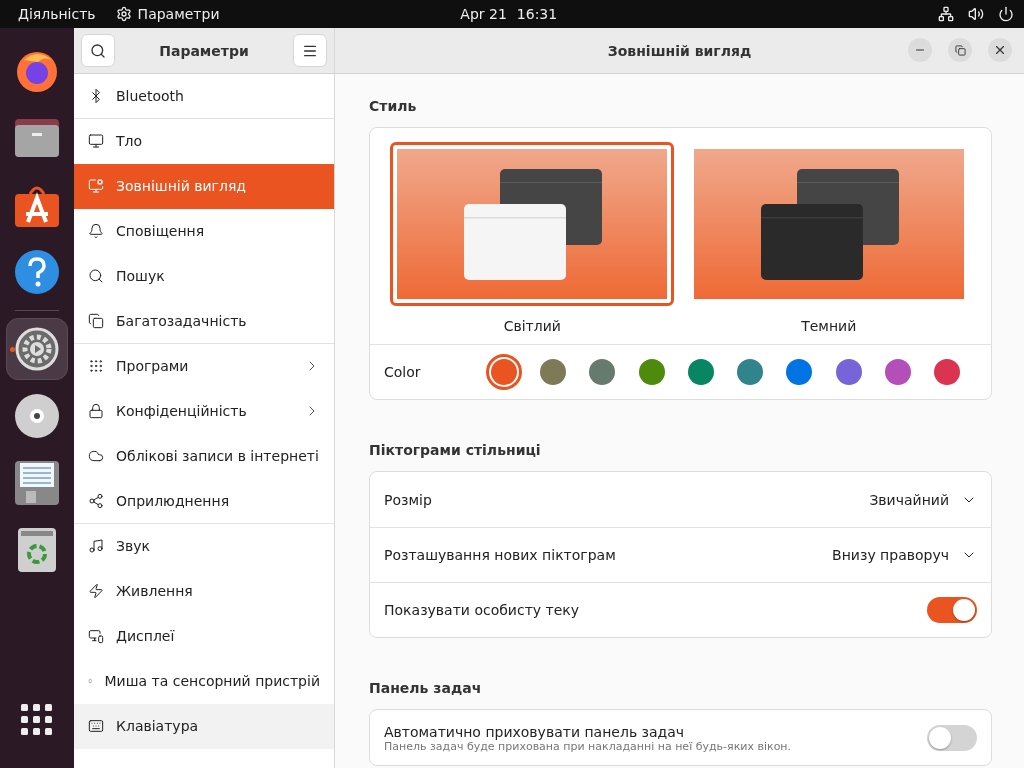 The width and height of the screenshot is (1024, 768). I want to click on dock-item, so click(37, 349).